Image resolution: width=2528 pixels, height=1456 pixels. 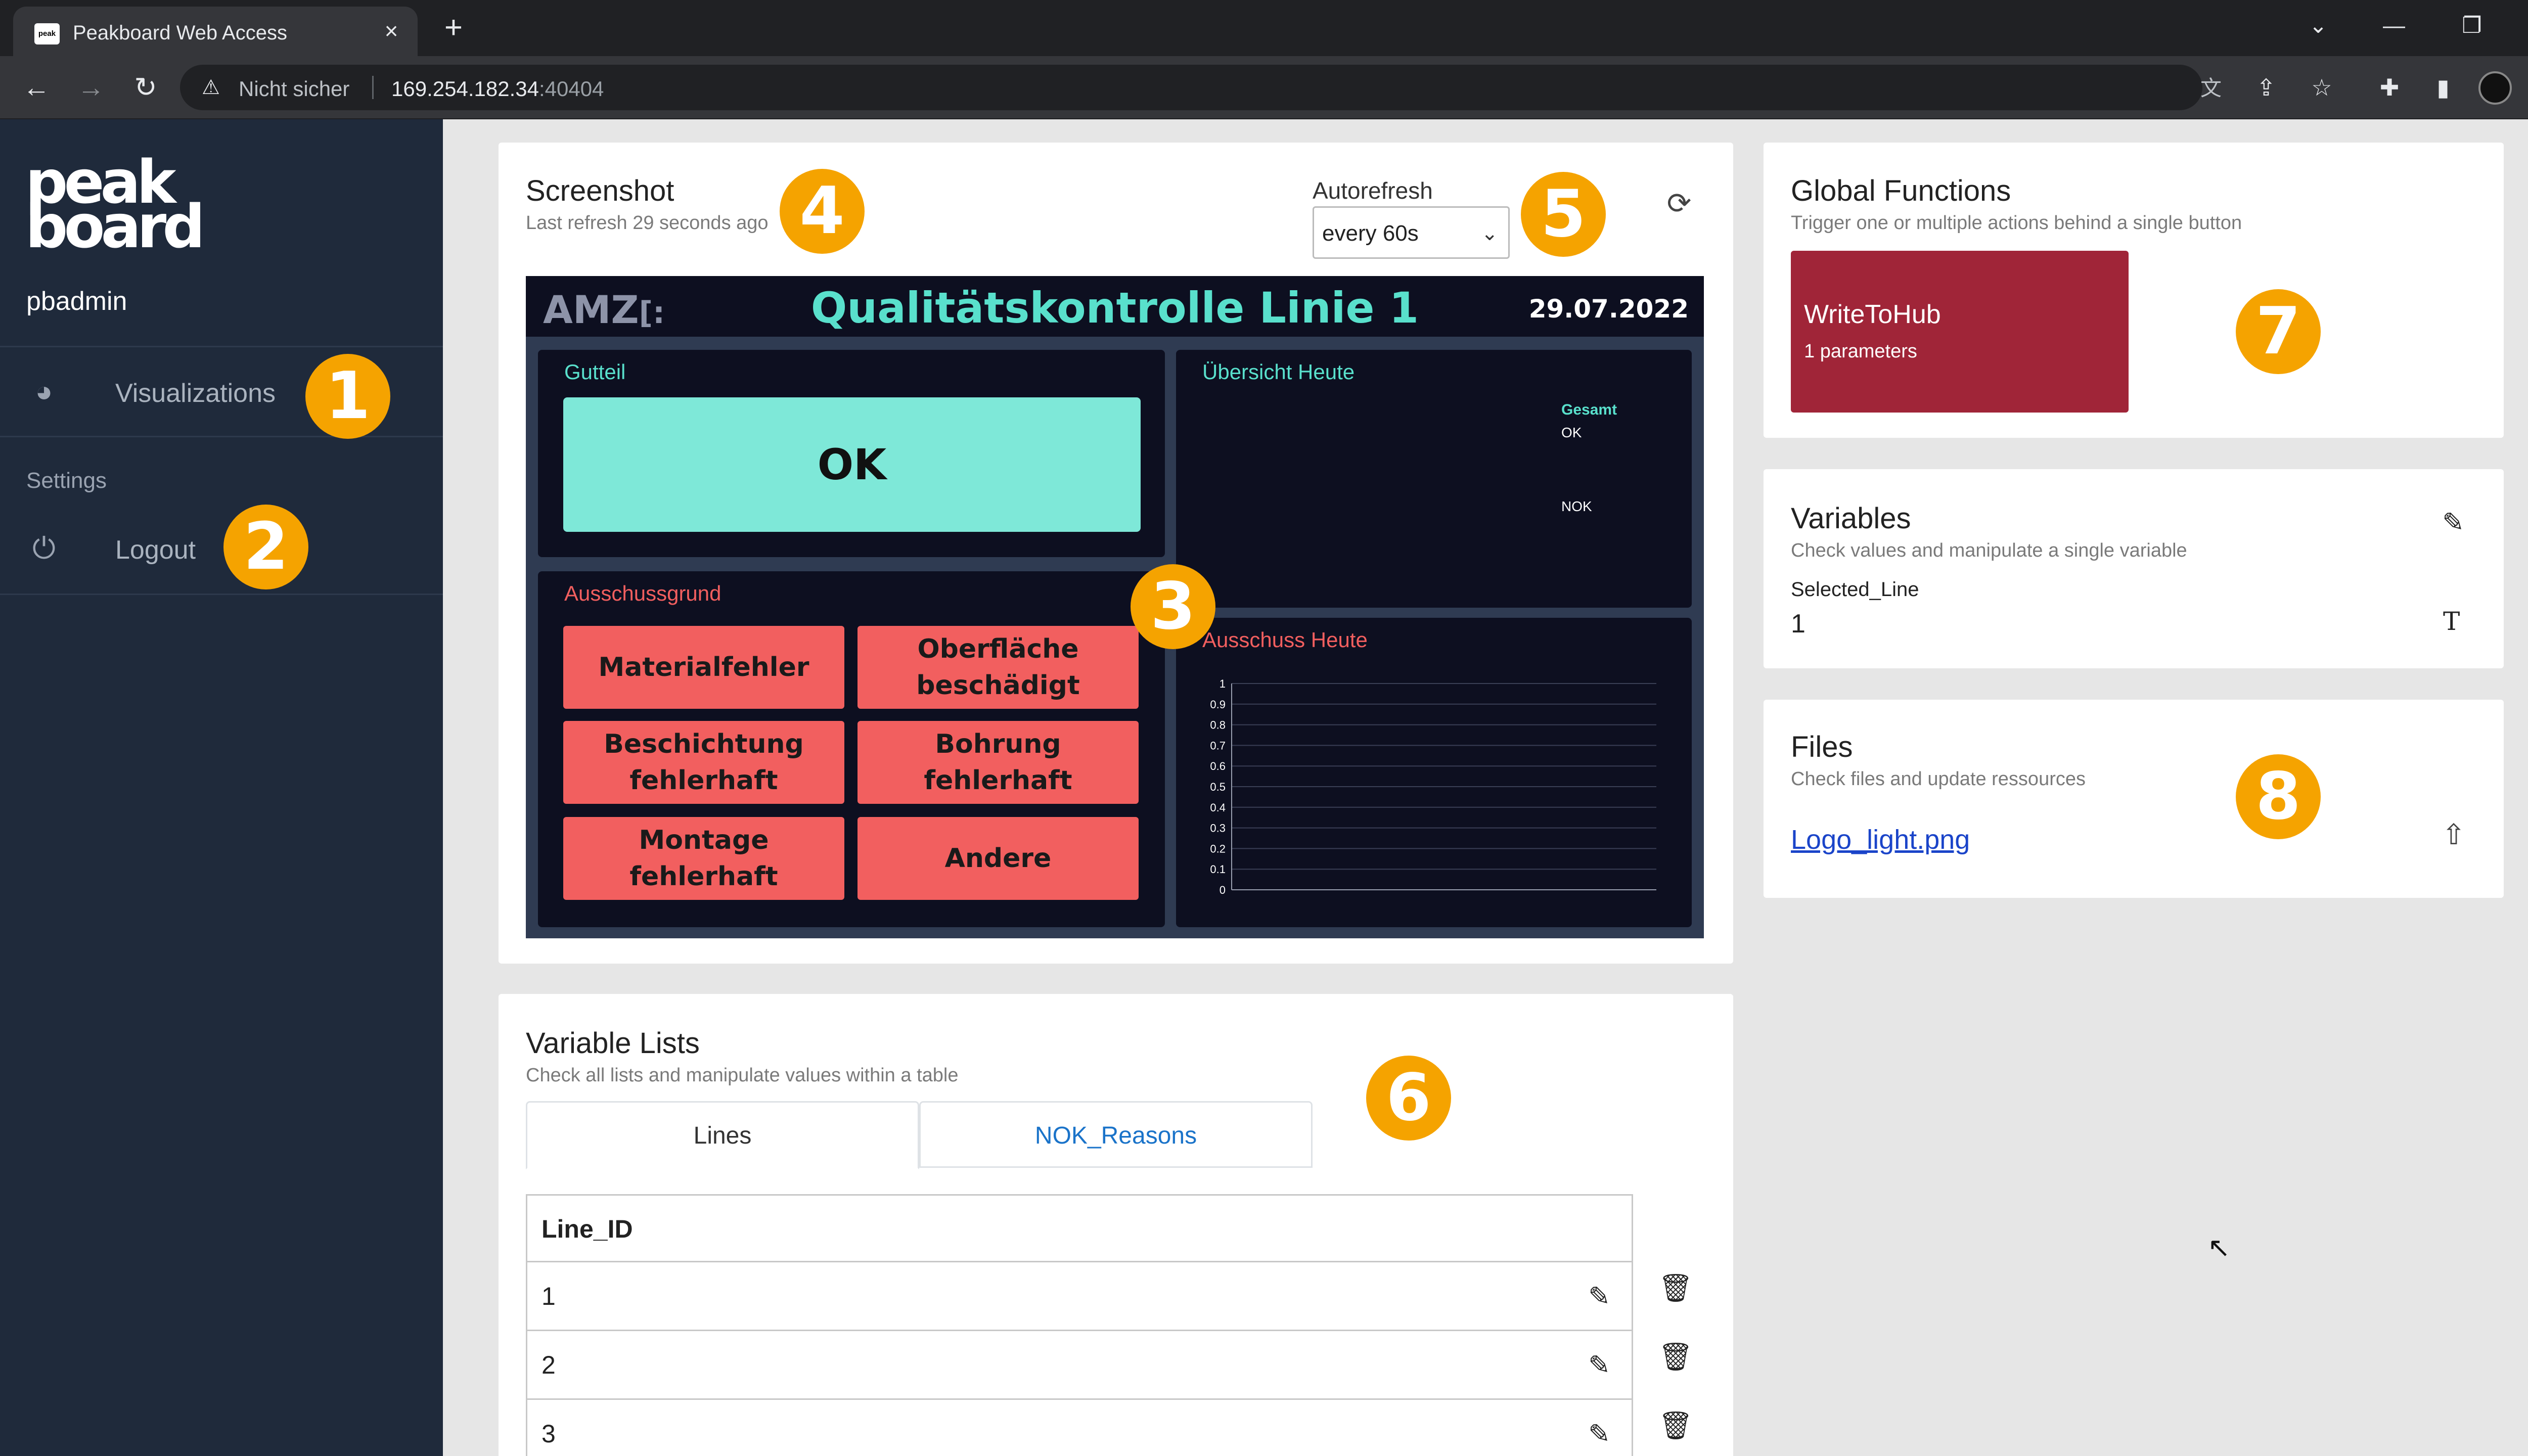 I want to click on sidebar-item-label: Visualizations, so click(x=196, y=393).